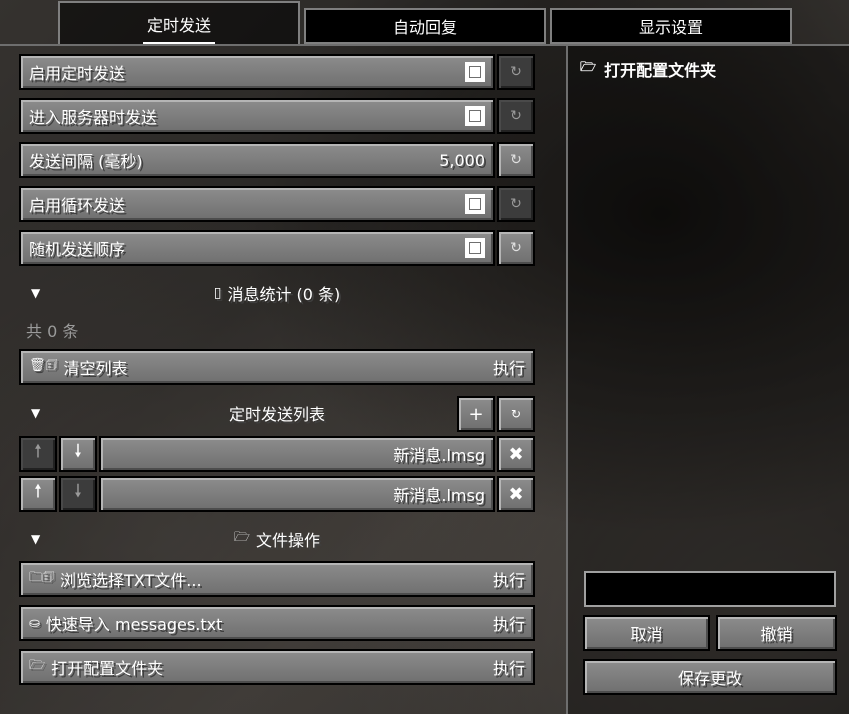 This screenshot has width=849, height=714. Describe the element at coordinates (93, 117) in the screenshot. I see `setting-label: 进入服务器时发送` at that location.